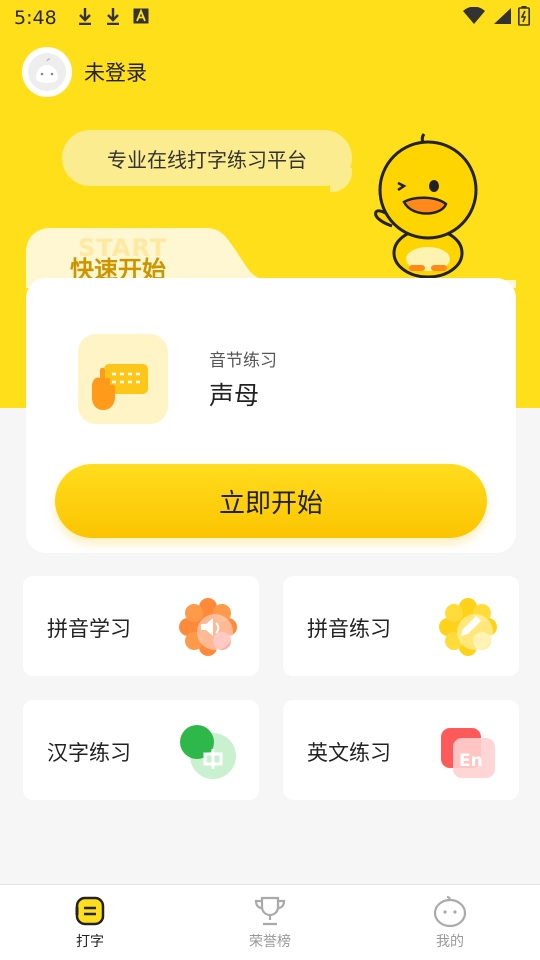  Describe the element at coordinates (271, 501) in the screenshot. I see `start-now-button: 立即开始` at that location.